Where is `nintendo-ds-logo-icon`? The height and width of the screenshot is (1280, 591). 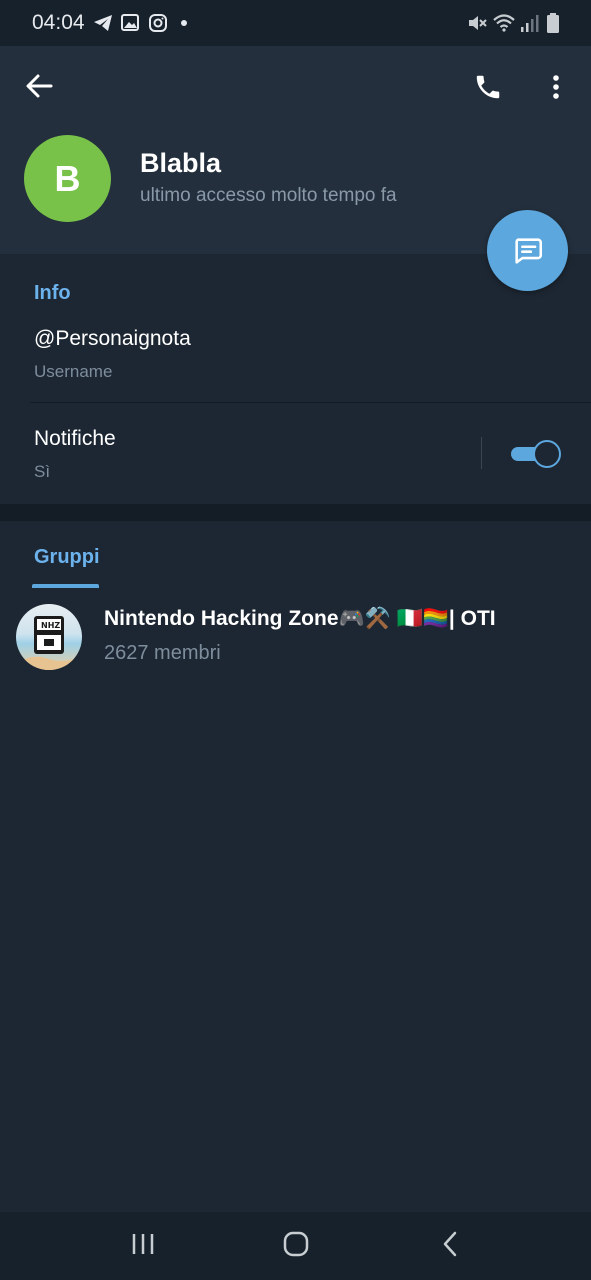
nintendo-ds-logo-icon is located at coordinates (49, 643).